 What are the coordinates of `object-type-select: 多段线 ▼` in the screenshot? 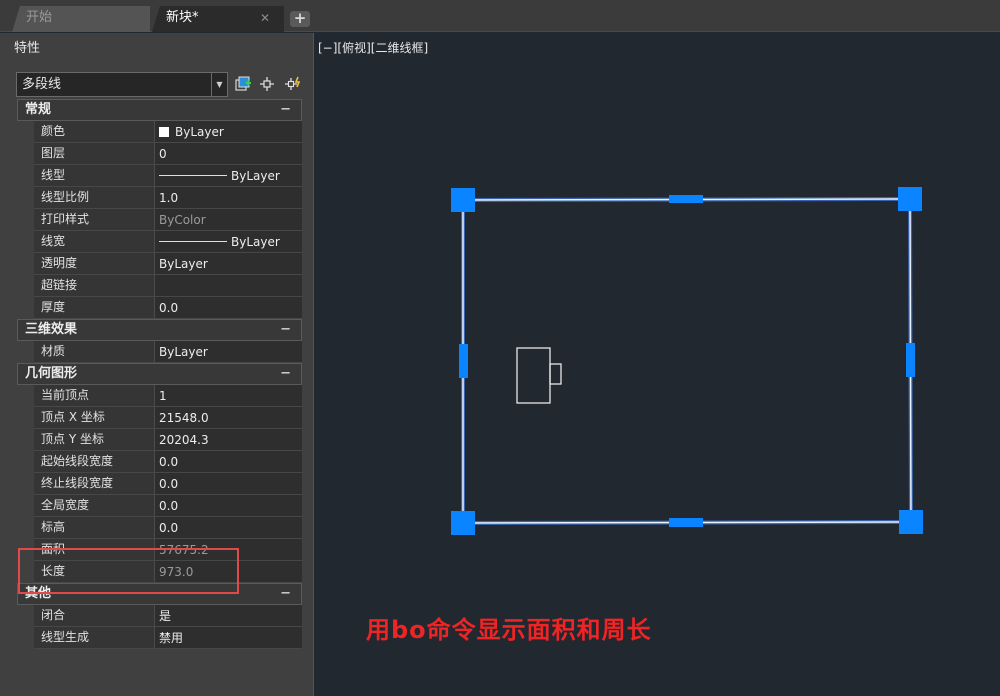 It's located at (122, 84).